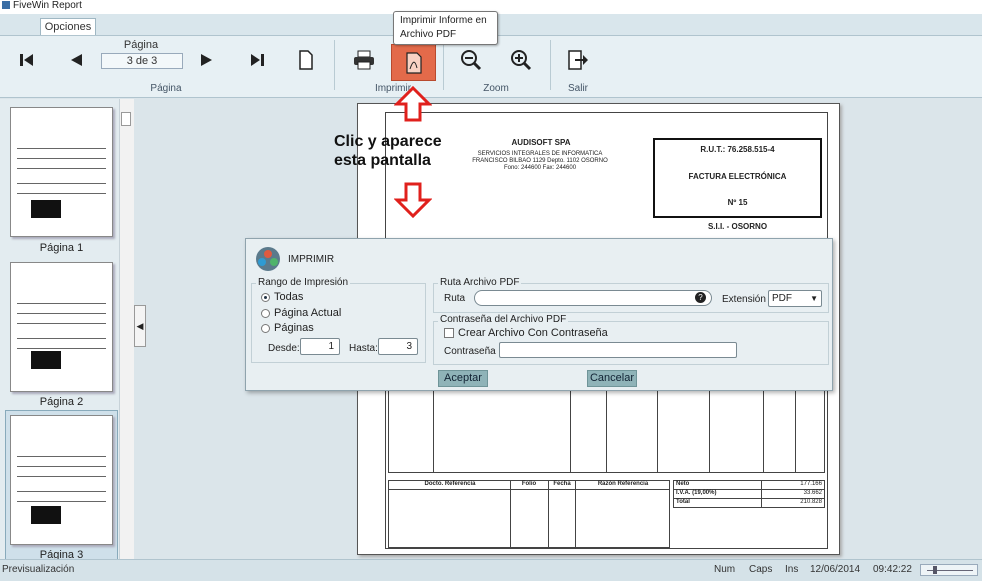 This screenshot has height=581, width=982. I want to click on status-num: Num, so click(725, 569).